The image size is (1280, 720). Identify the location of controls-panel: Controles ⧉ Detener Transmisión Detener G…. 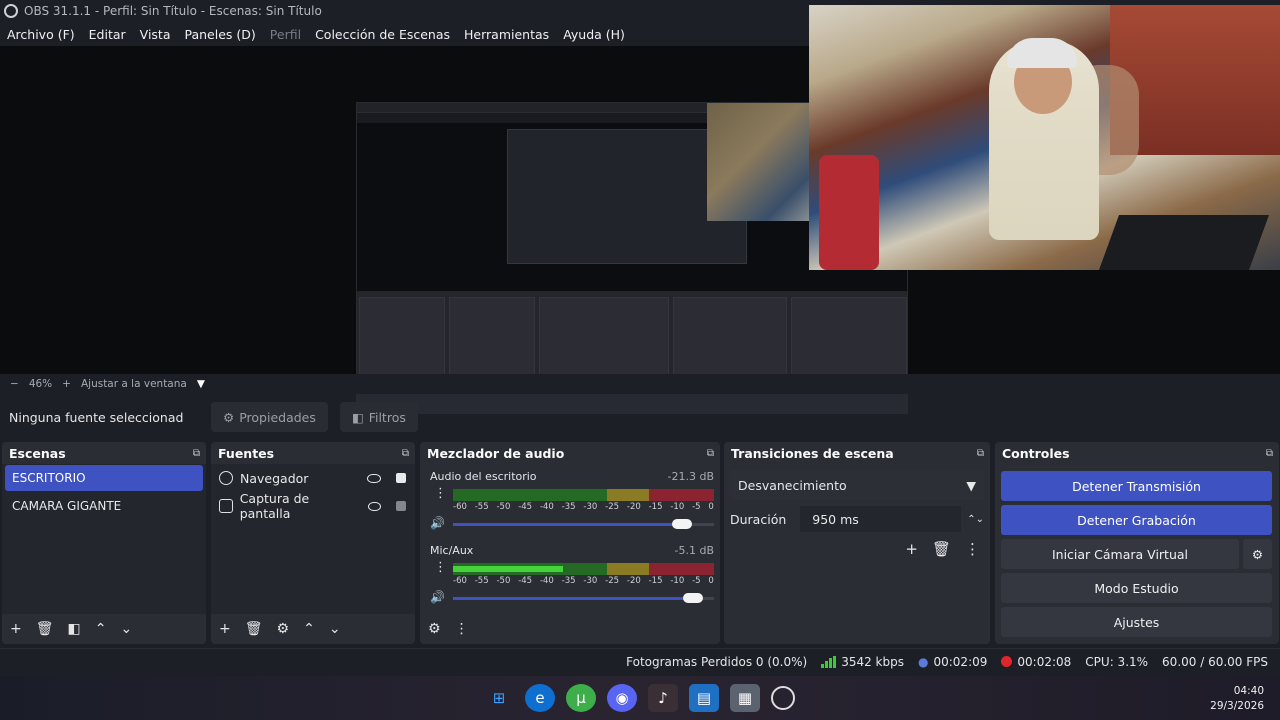
(1137, 543).